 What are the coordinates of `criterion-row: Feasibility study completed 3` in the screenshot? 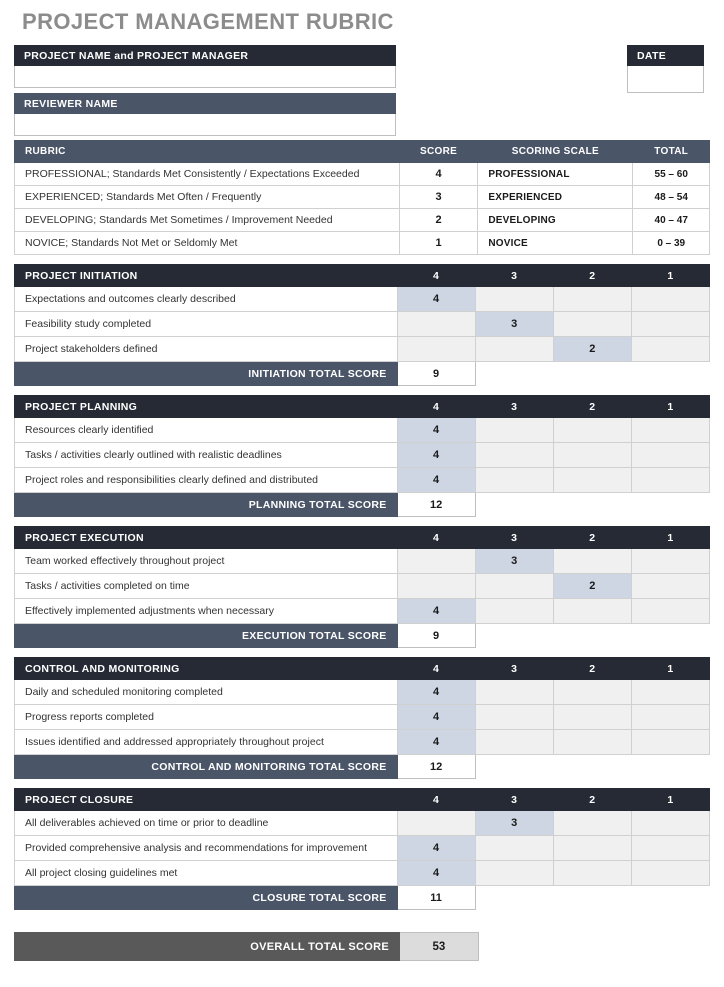 It's located at (362, 324).